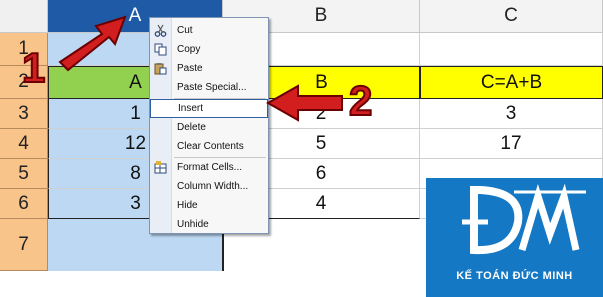 This screenshot has width=603, height=297. Describe the element at coordinates (33, 67) in the screenshot. I see `annotation-step-1: 1` at that location.